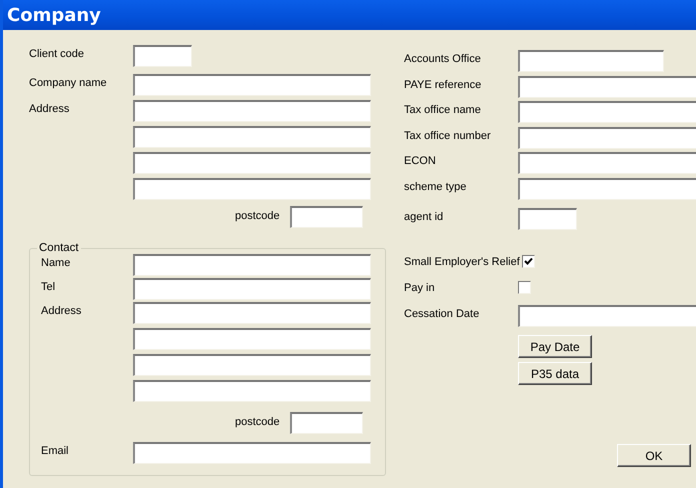  I want to click on check-icon, so click(528, 261).